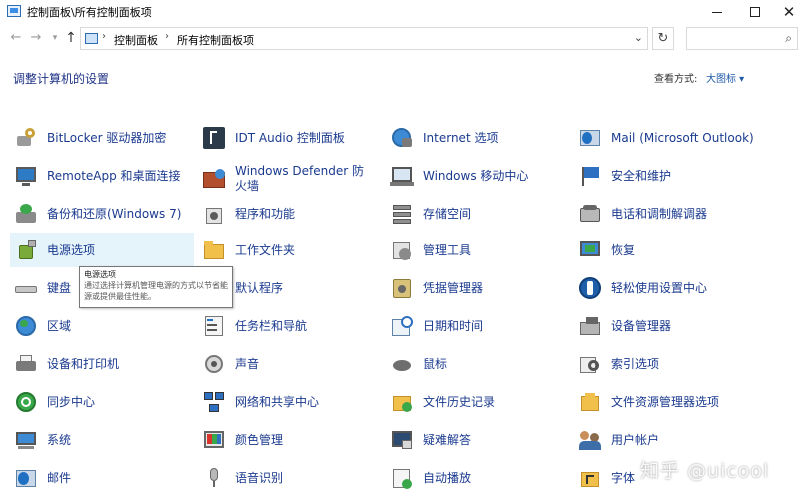  What do you see at coordinates (104, 440) in the screenshot?
I see `item-system: 系统` at bounding box center [104, 440].